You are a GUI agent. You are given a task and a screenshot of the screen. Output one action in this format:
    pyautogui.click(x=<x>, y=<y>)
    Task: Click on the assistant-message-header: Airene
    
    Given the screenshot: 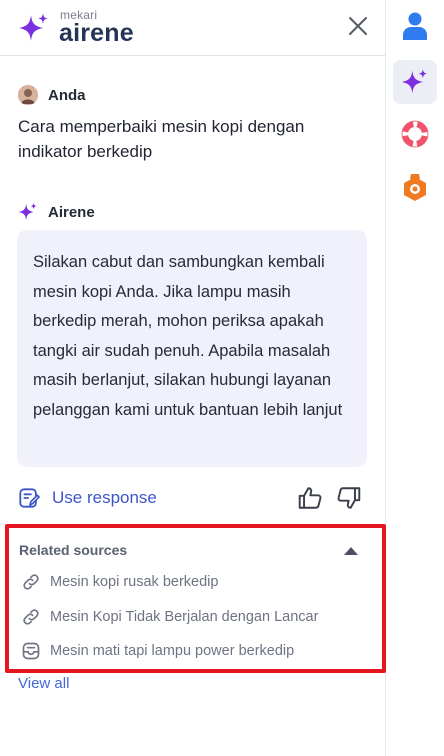 What is the action you would take?
    pyautogui.click(x=56, y=212)
    